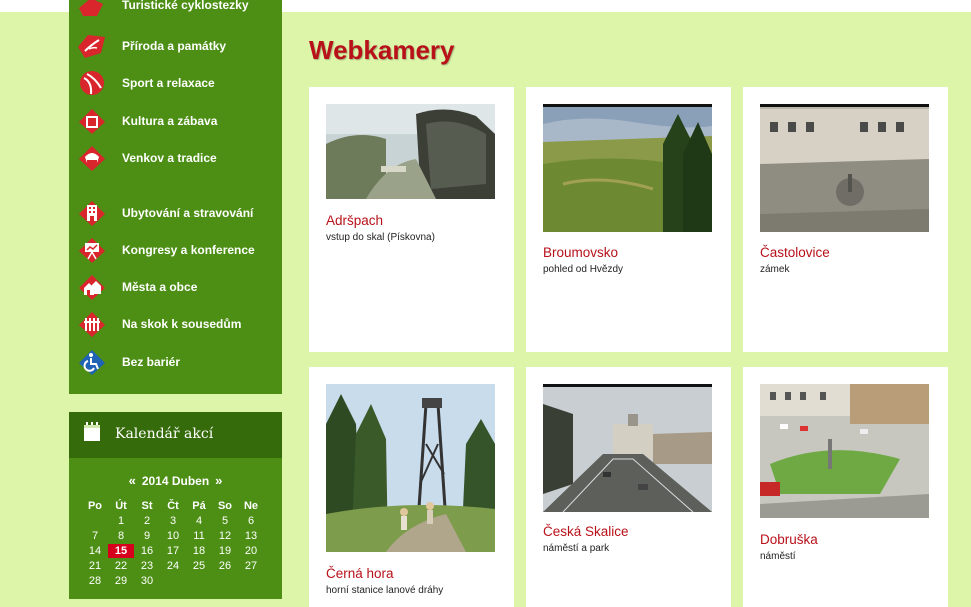 The height and width of the screenshot is (607, 971). I want to click on prev-month-button: «, so click(132, 480).